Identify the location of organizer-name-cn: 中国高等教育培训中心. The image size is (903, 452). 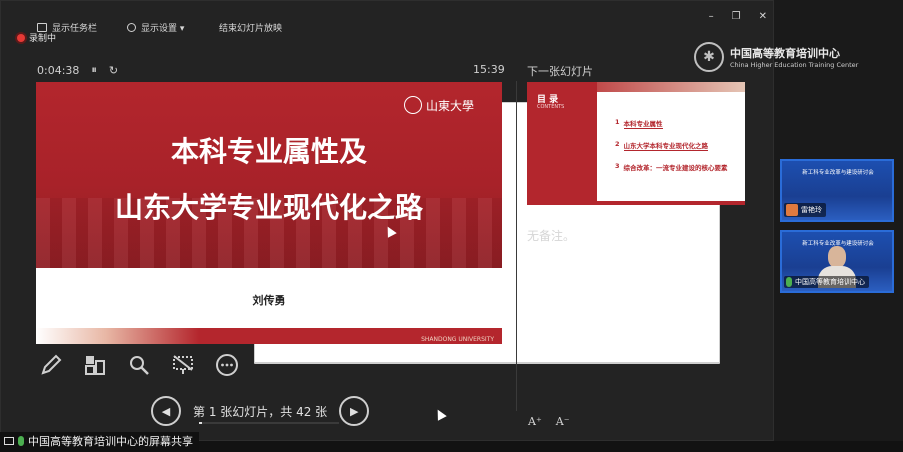
(785, 53).